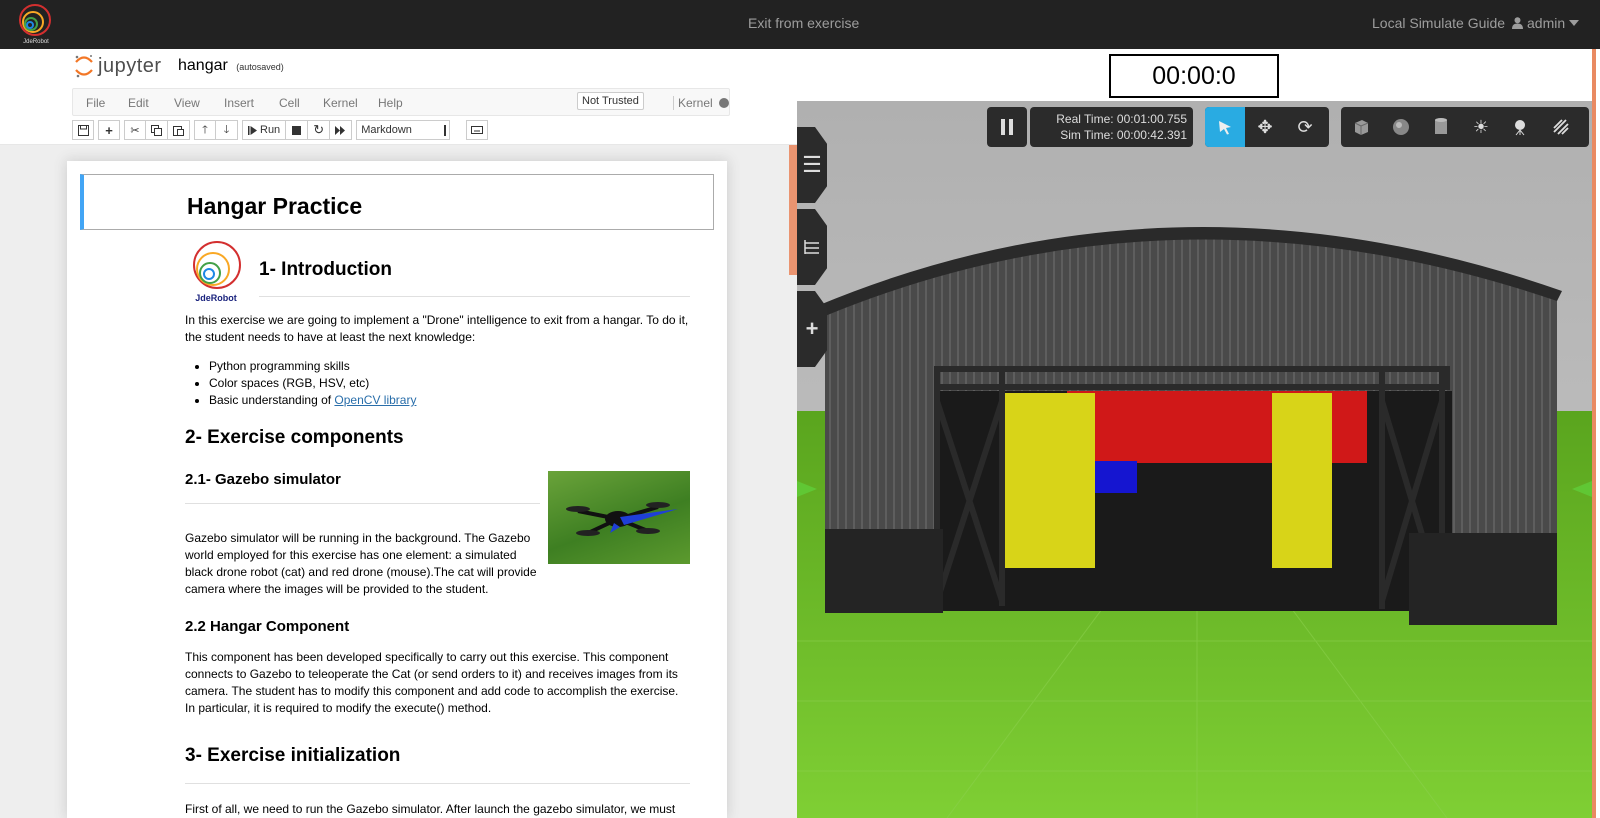 This screenshot has height=818, width=1600. I want to click on menu-help: Help, so click(390, 103).